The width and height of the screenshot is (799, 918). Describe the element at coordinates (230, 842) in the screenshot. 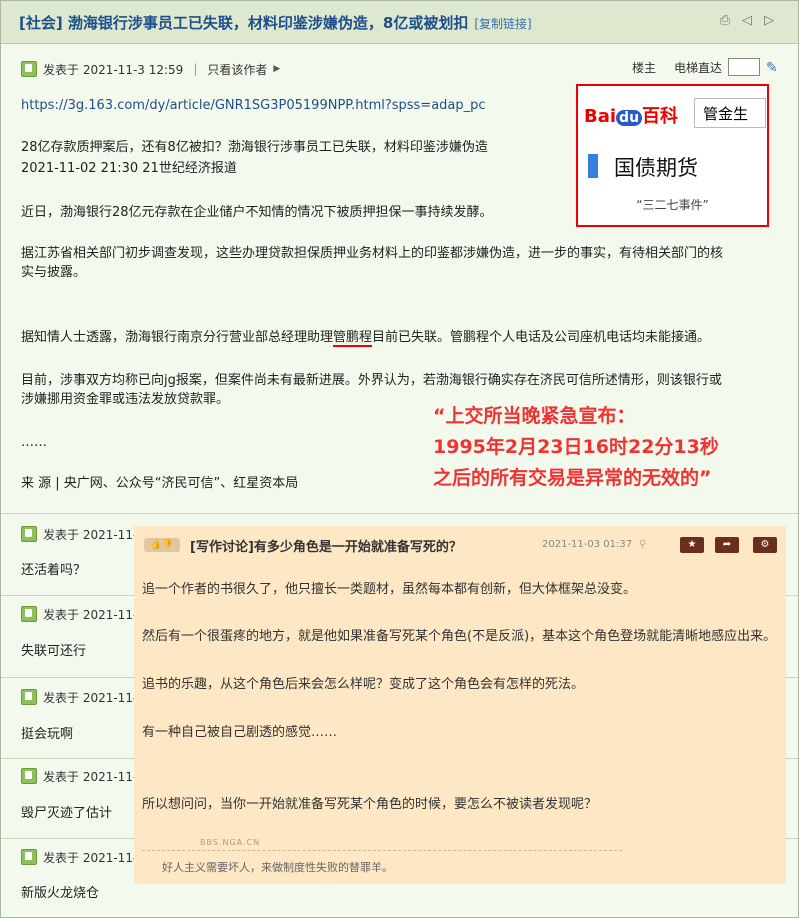

I see `site-watermark: BBS.NGA.CN` at that location.